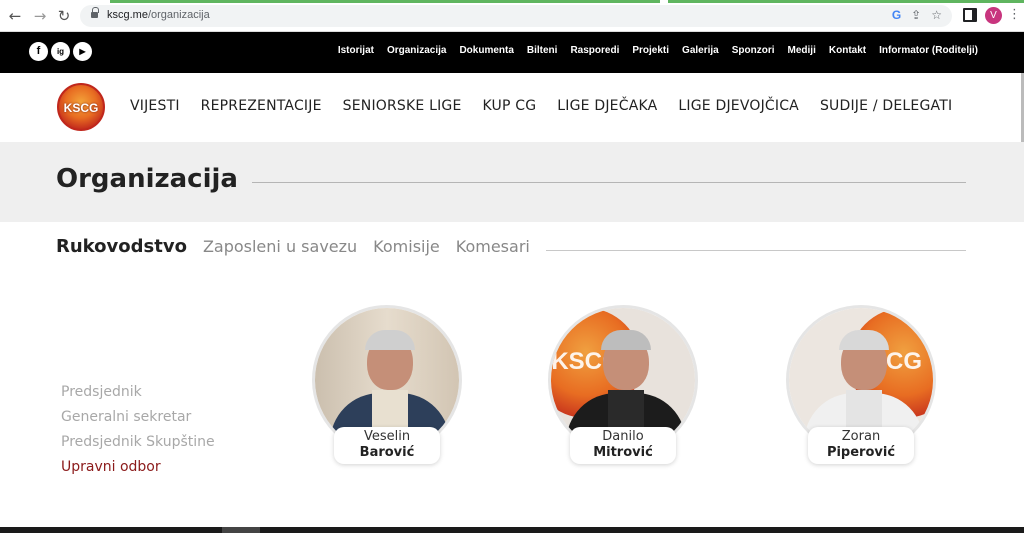  I want to click on top-link-rasporedi: Rasporedi, so click(594, 50).